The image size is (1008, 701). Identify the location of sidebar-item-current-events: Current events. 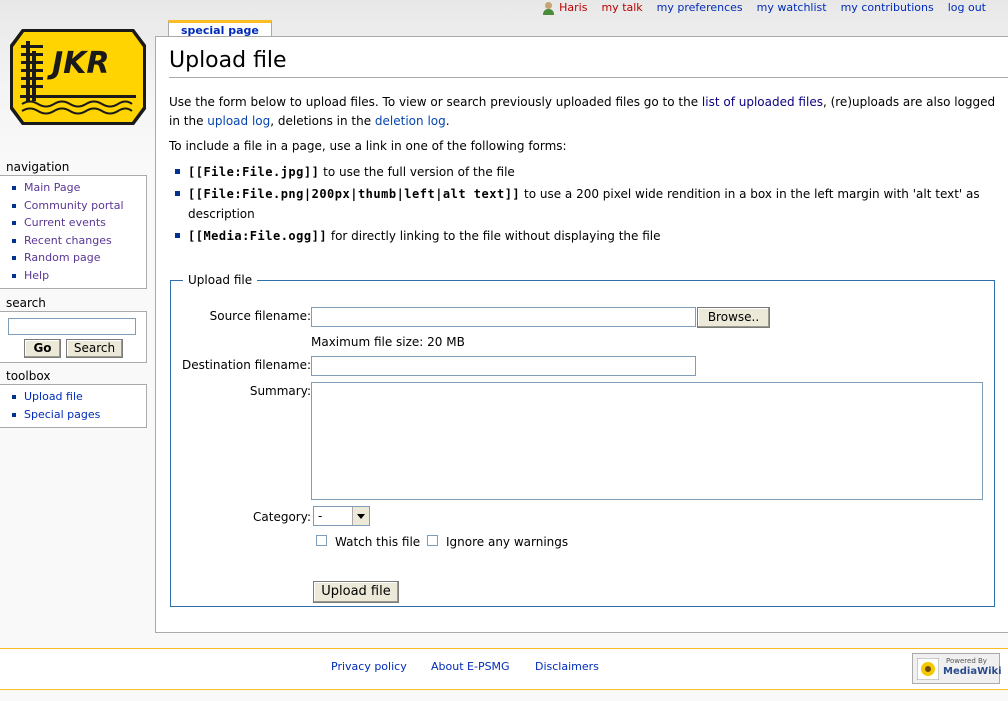
(78, 223).